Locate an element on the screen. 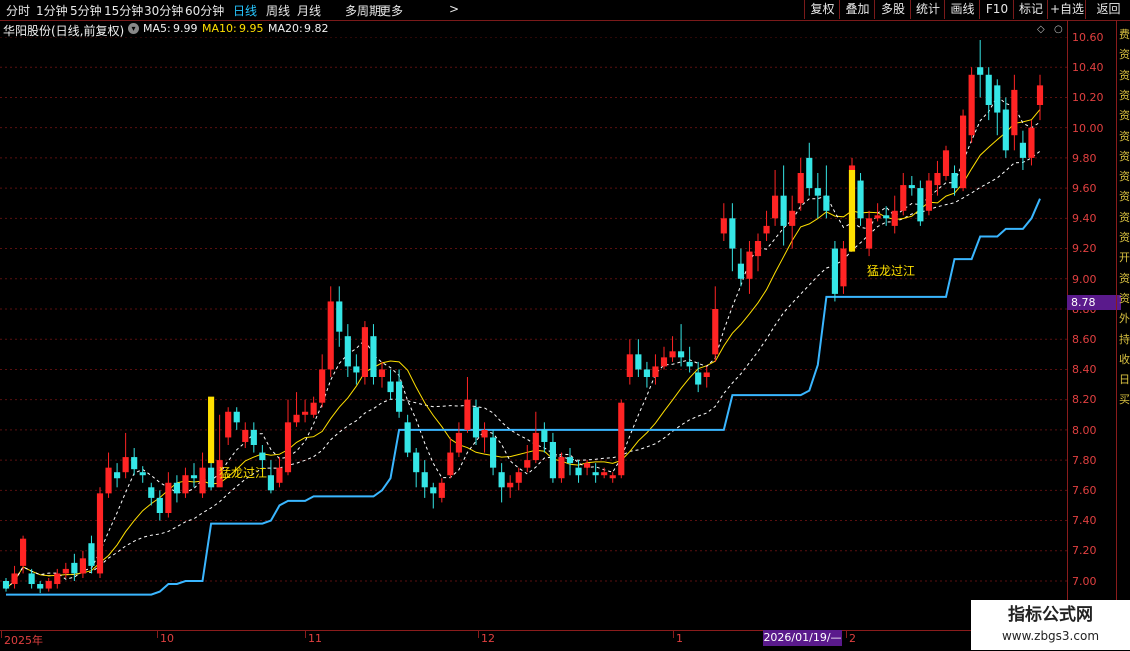 The height and width of the screenshot is (651, 1130). diamond-icon: ◇ is located at coordinates (1041, 29).